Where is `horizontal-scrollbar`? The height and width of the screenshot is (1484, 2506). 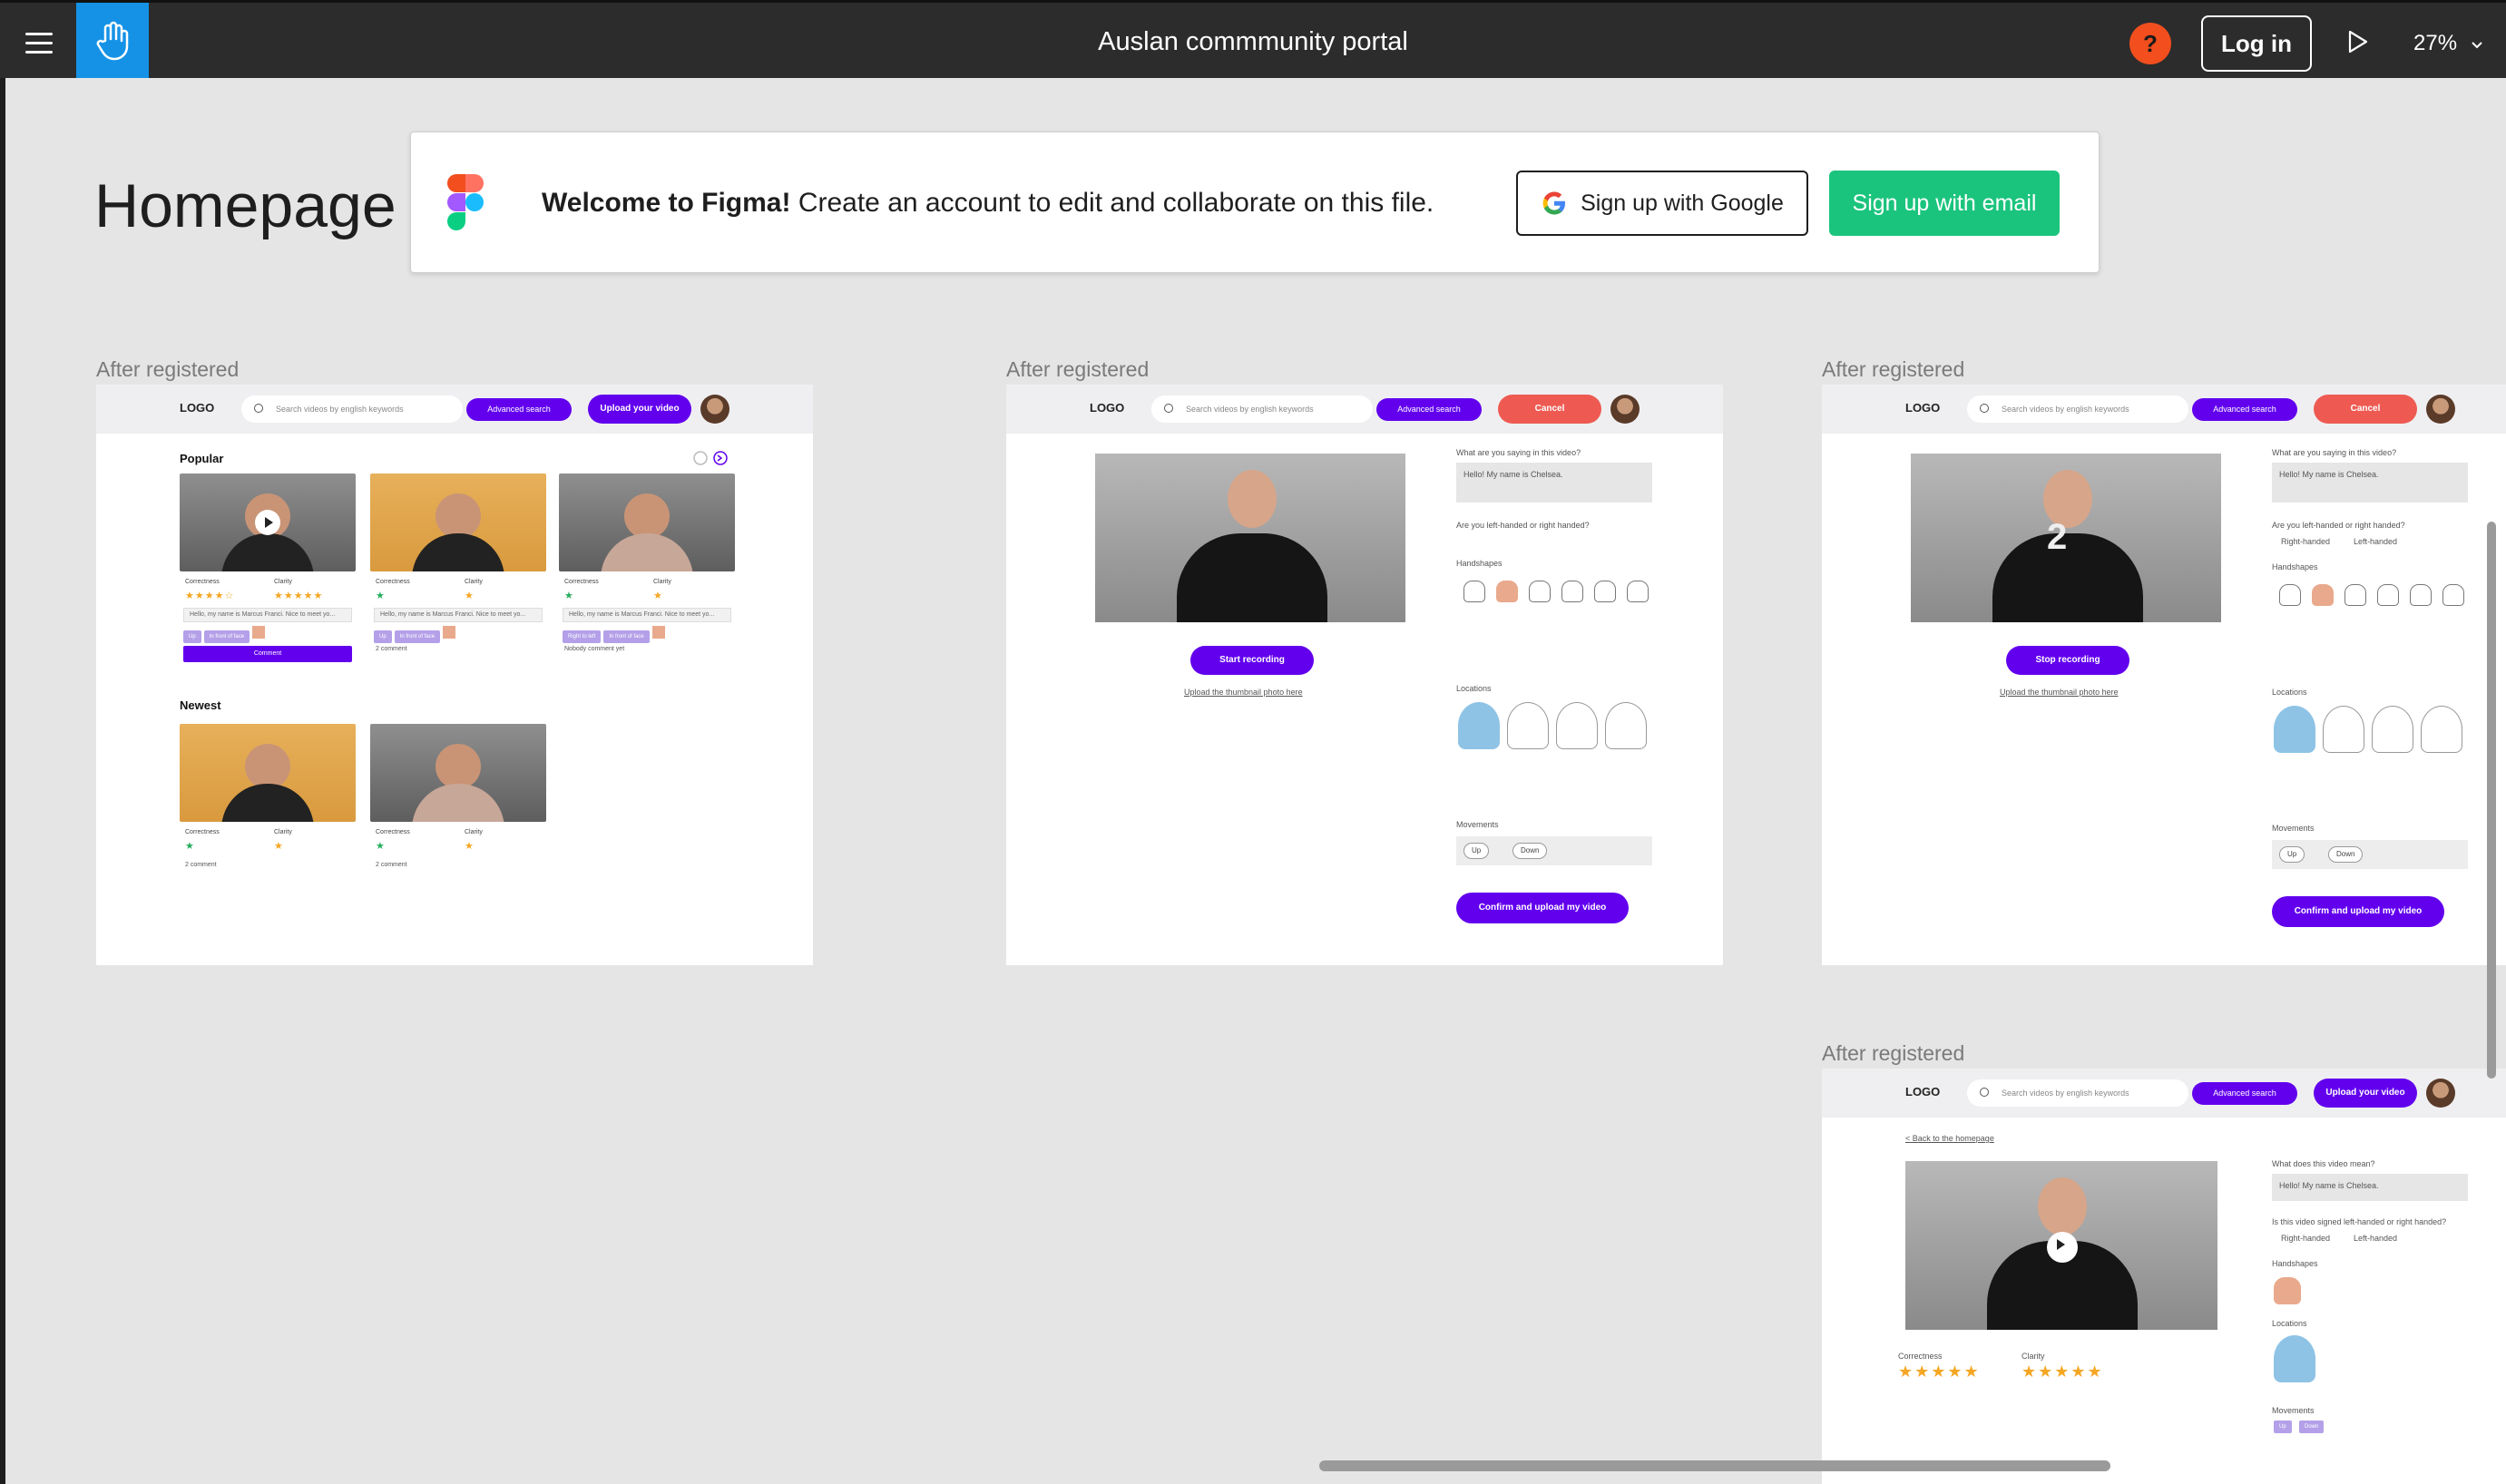 horizontal-scrollbar is located at coordinates (1715, 1465).